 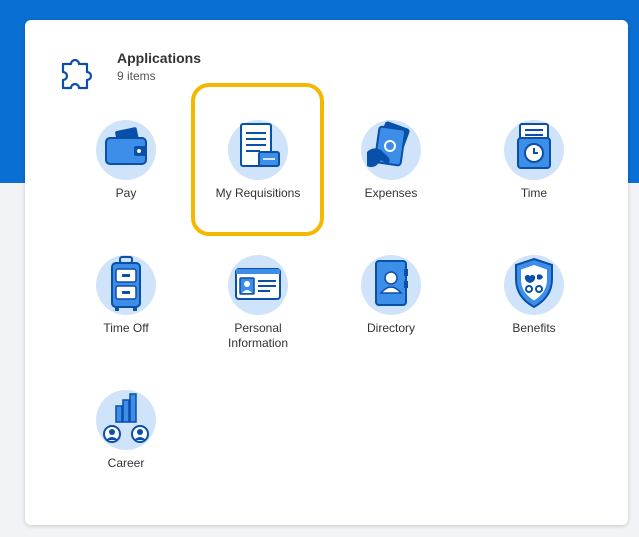 I want to click on section-title: Applications, so click(x=159, y=58).